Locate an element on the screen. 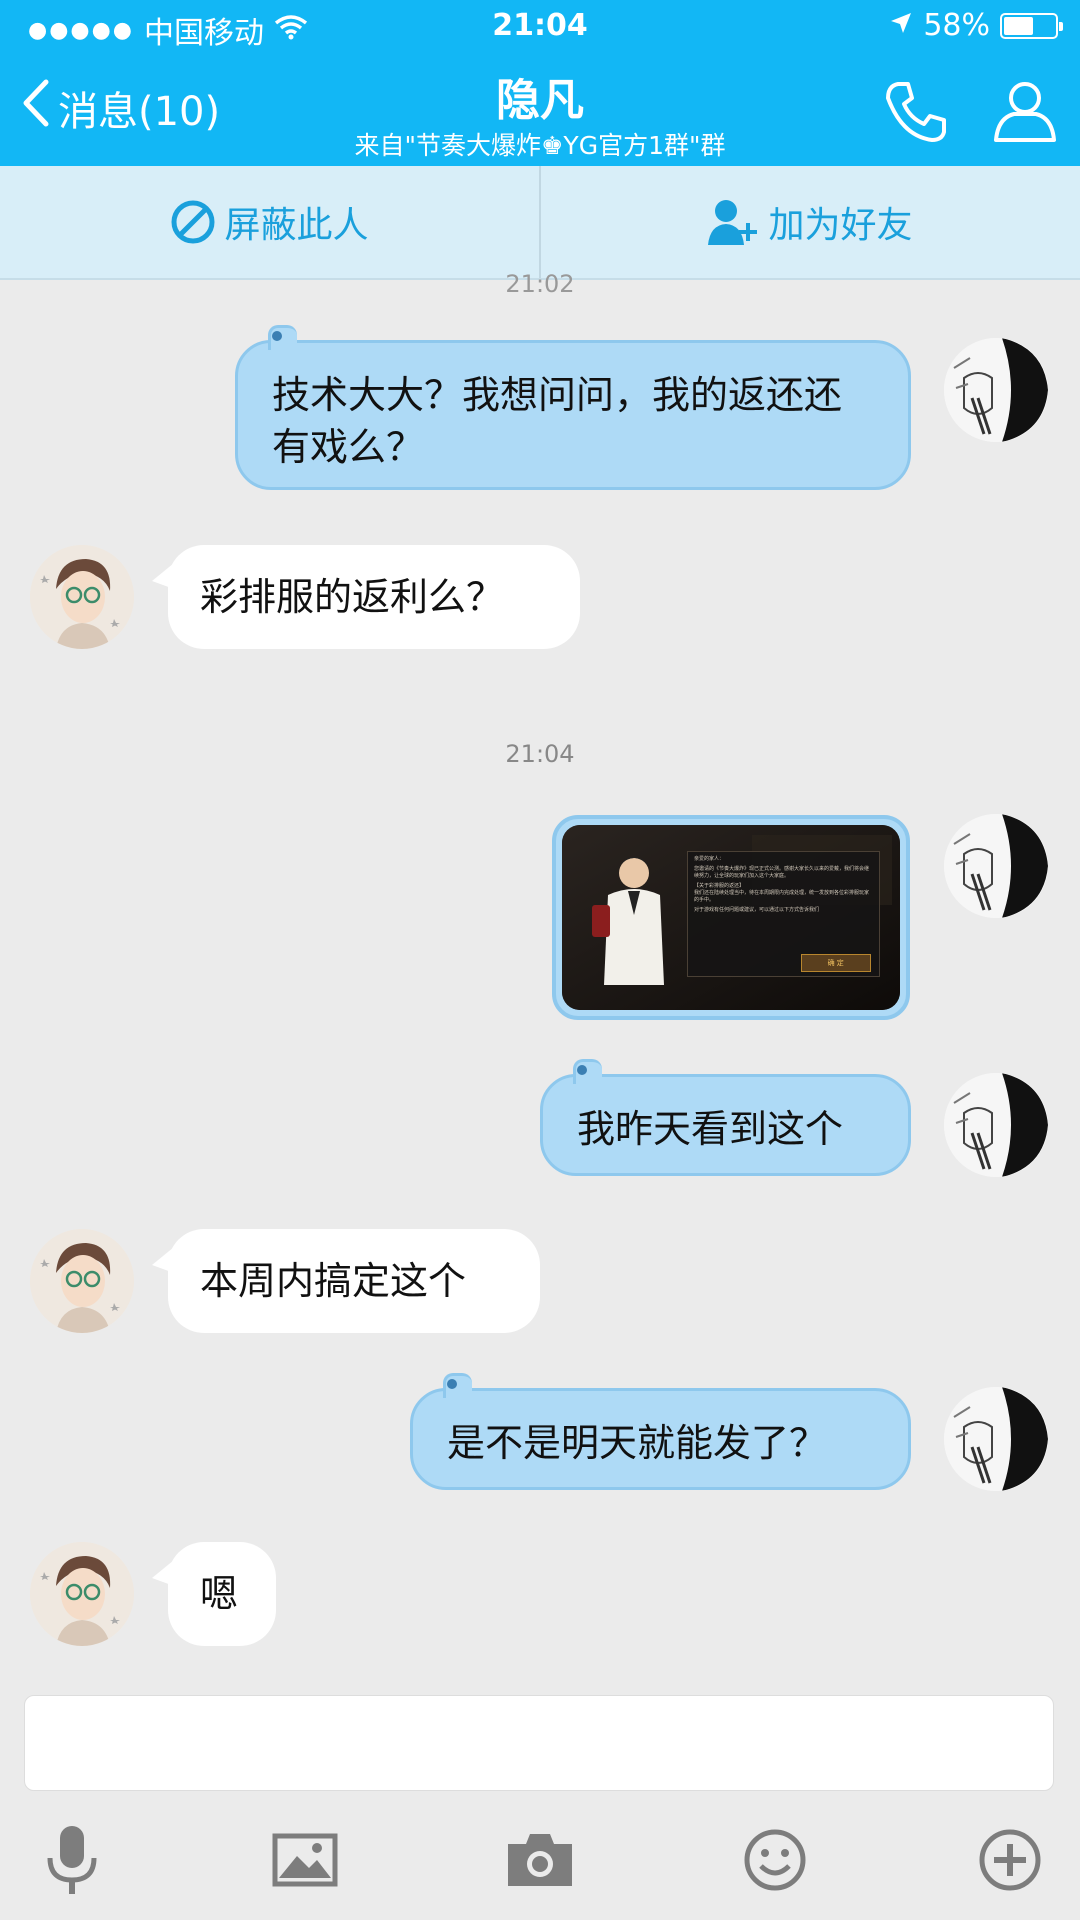 The image size is (1080, 1920). notice-footer: 对于游戏有任何问题或建议，可以通过以下方式告诉我们 is located at coordinates (757, 909).